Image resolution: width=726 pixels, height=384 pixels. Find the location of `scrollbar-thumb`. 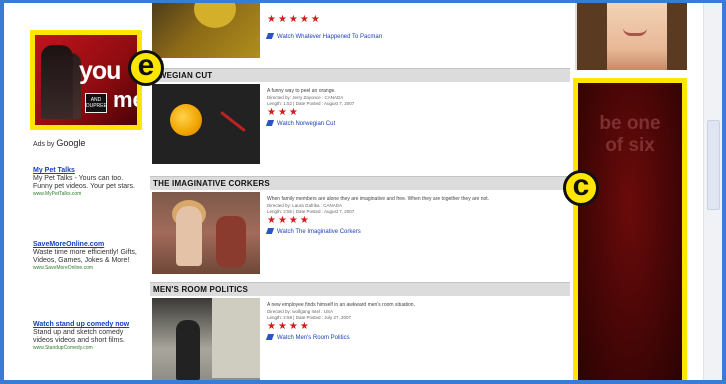

scrollbar-thumb is located at coordinates (713, 165).